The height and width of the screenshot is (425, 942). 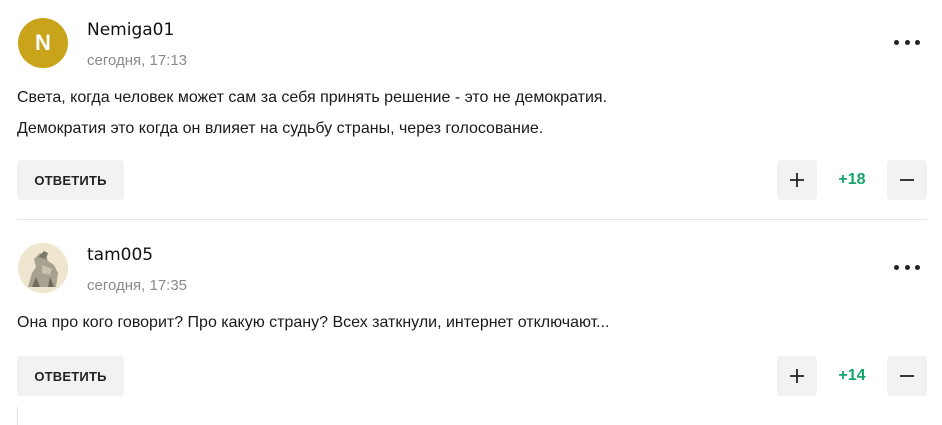 I want to click on vote-score: +14, so click(x=852, y=375).